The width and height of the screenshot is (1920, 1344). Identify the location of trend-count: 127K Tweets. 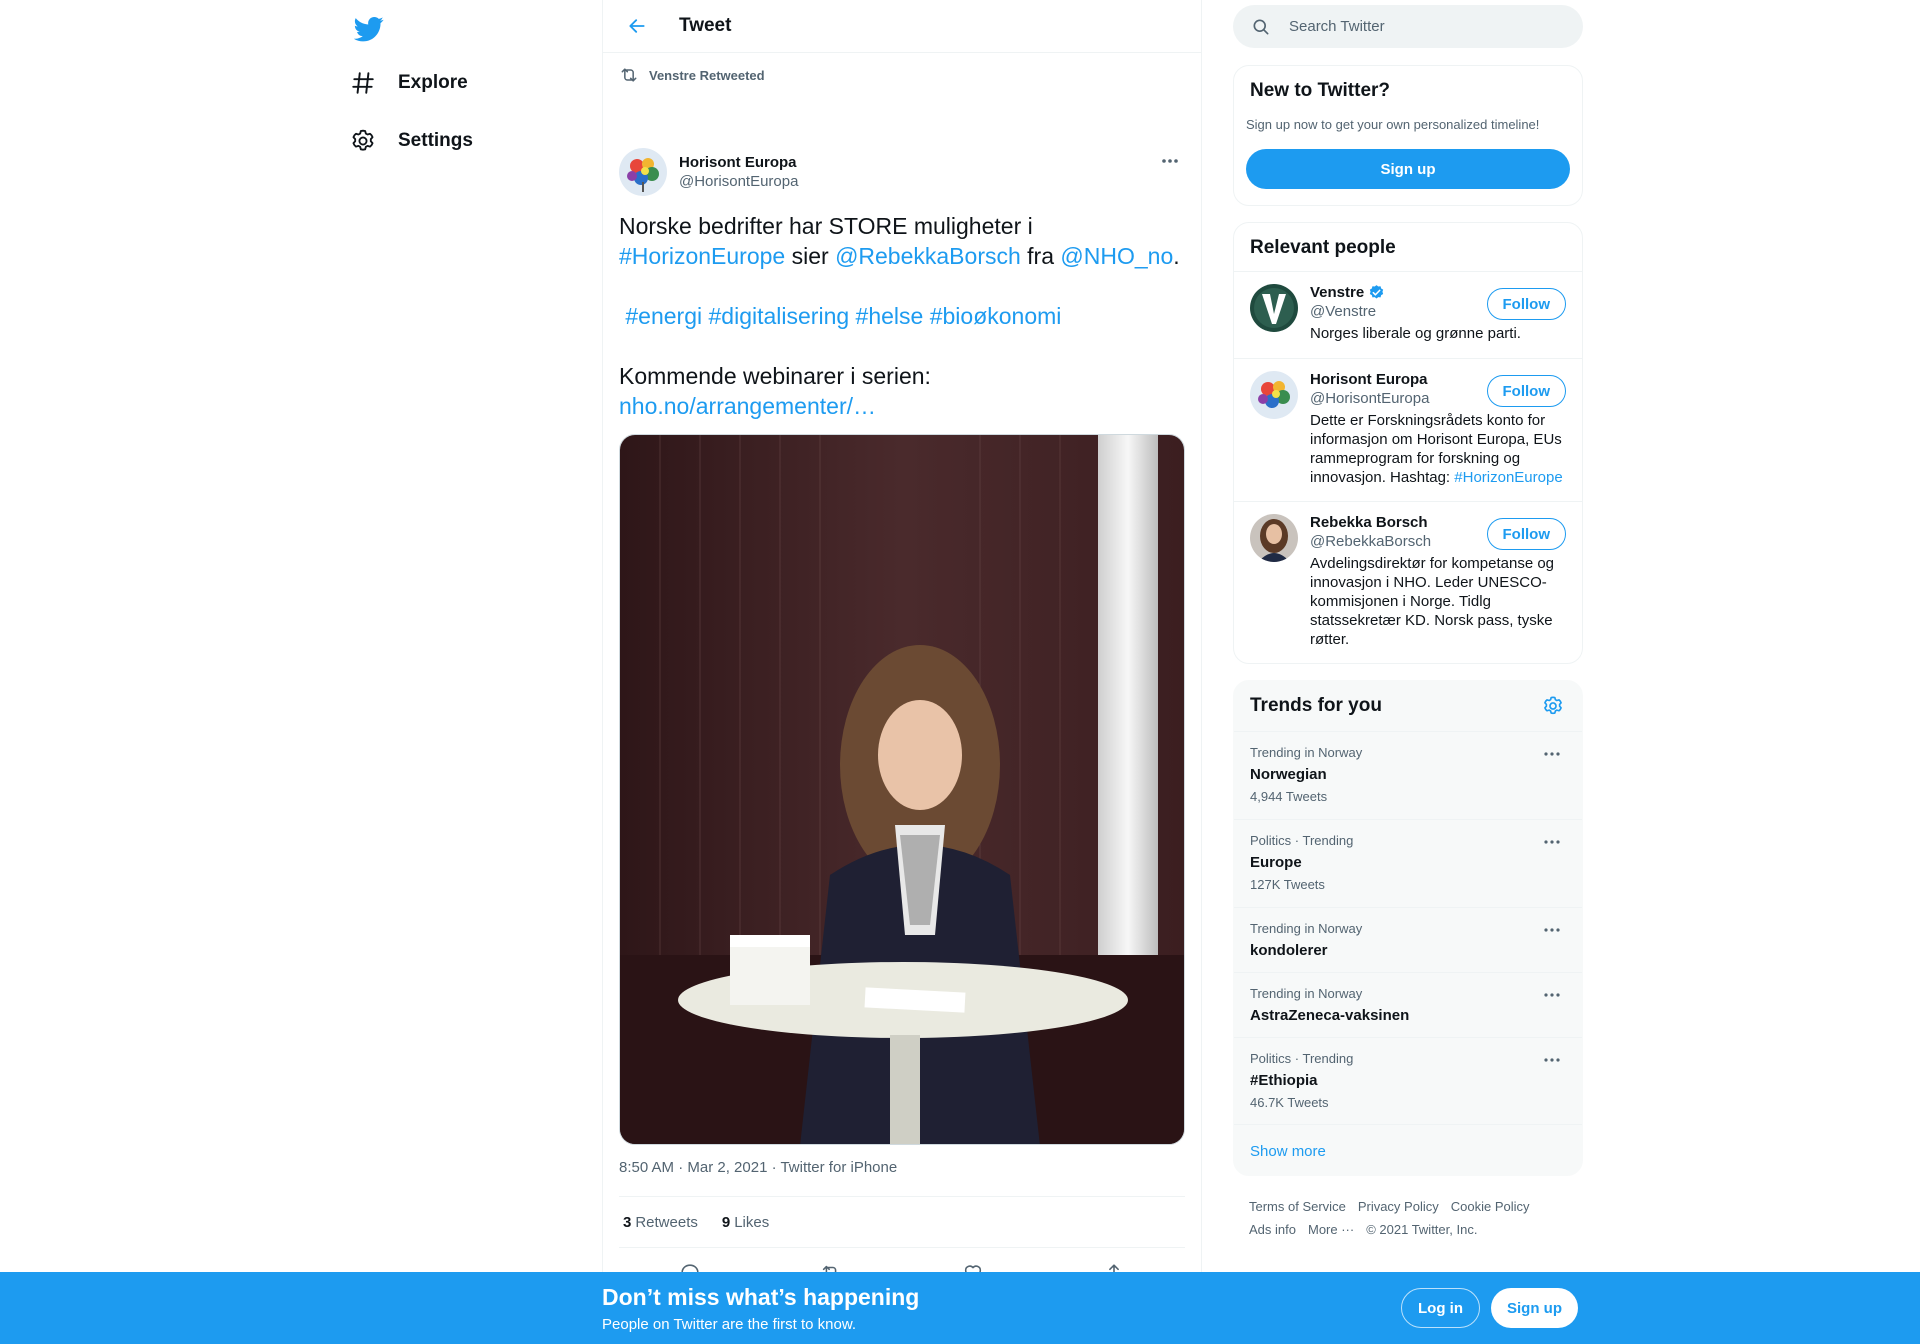
(1287, 884).